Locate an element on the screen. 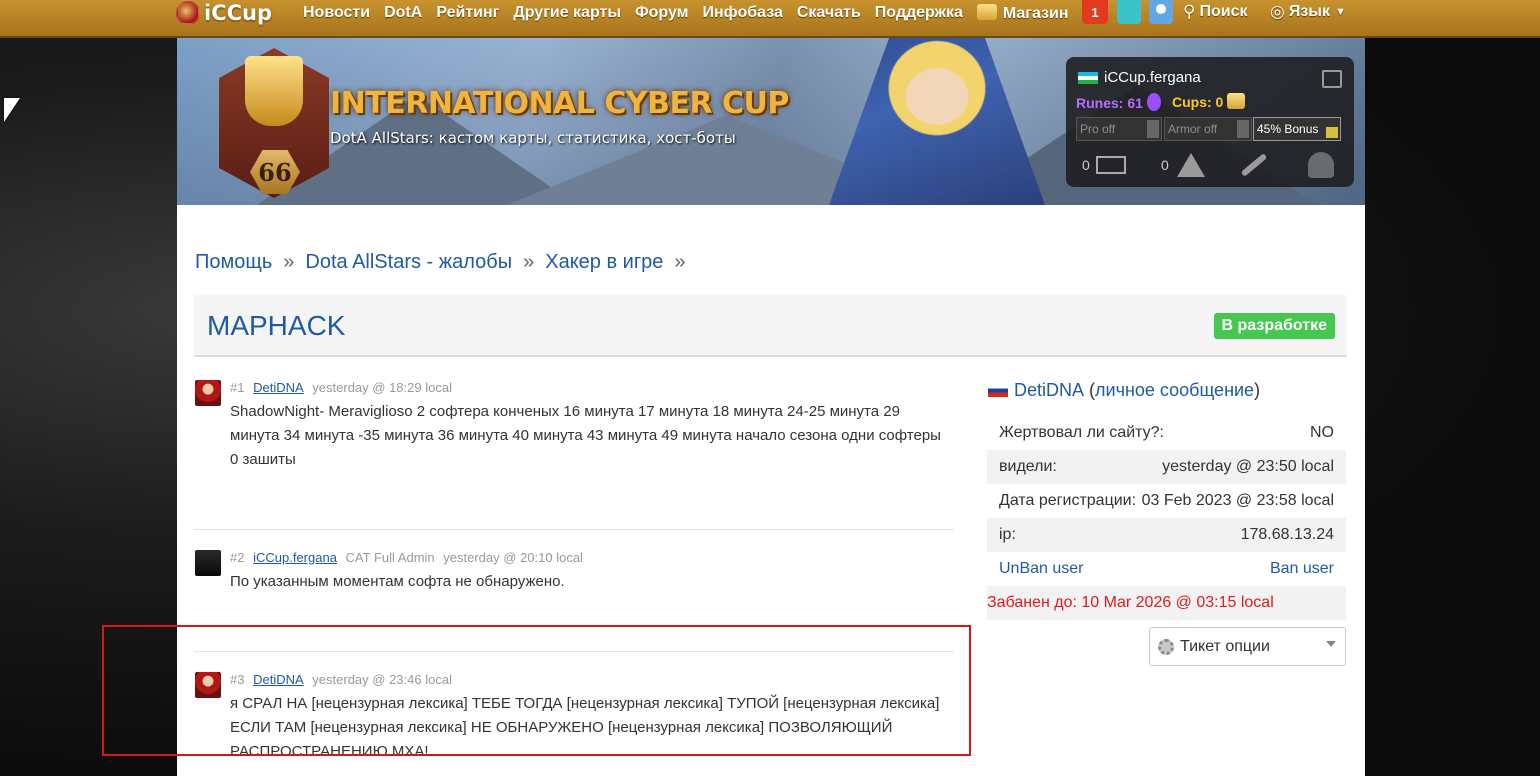 The width and height of the screenshot is (1540, 776). chevron-down-icon is located at coordinates (1331, 644).